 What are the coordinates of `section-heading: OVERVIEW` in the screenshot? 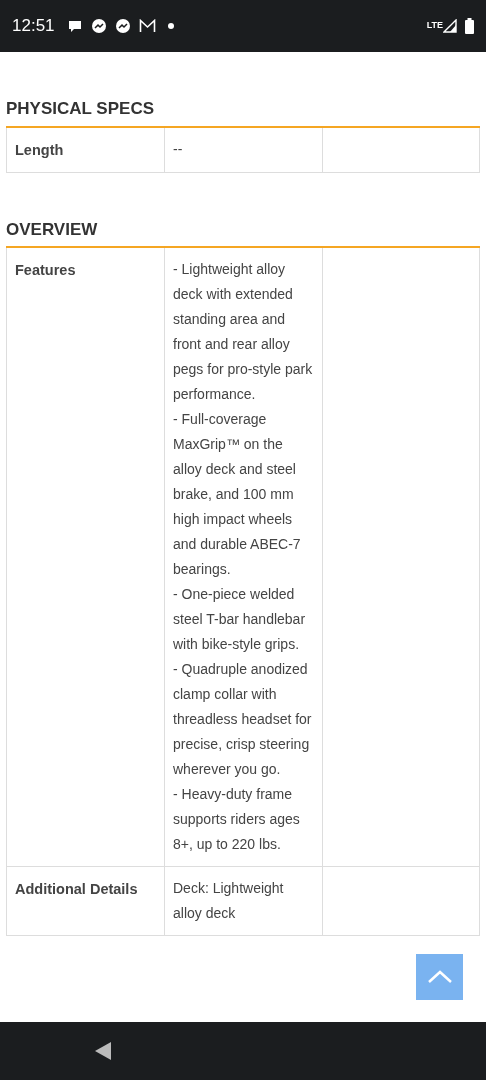 It's located at (52, 229).